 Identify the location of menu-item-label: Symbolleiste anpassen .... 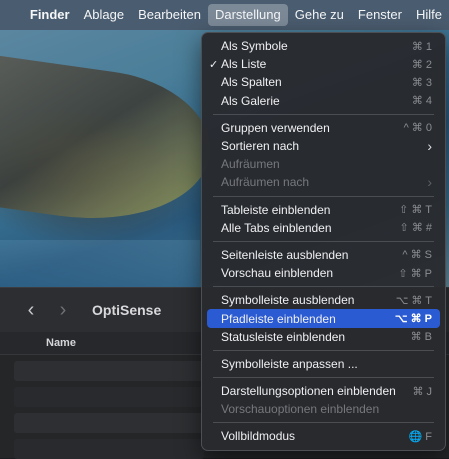
(289, 363).